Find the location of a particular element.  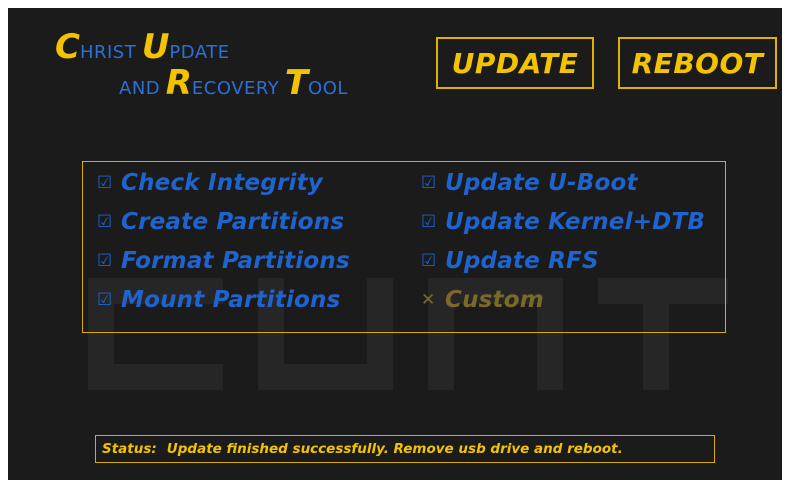

title-word: PDATE is located at coordinates (199, 52).